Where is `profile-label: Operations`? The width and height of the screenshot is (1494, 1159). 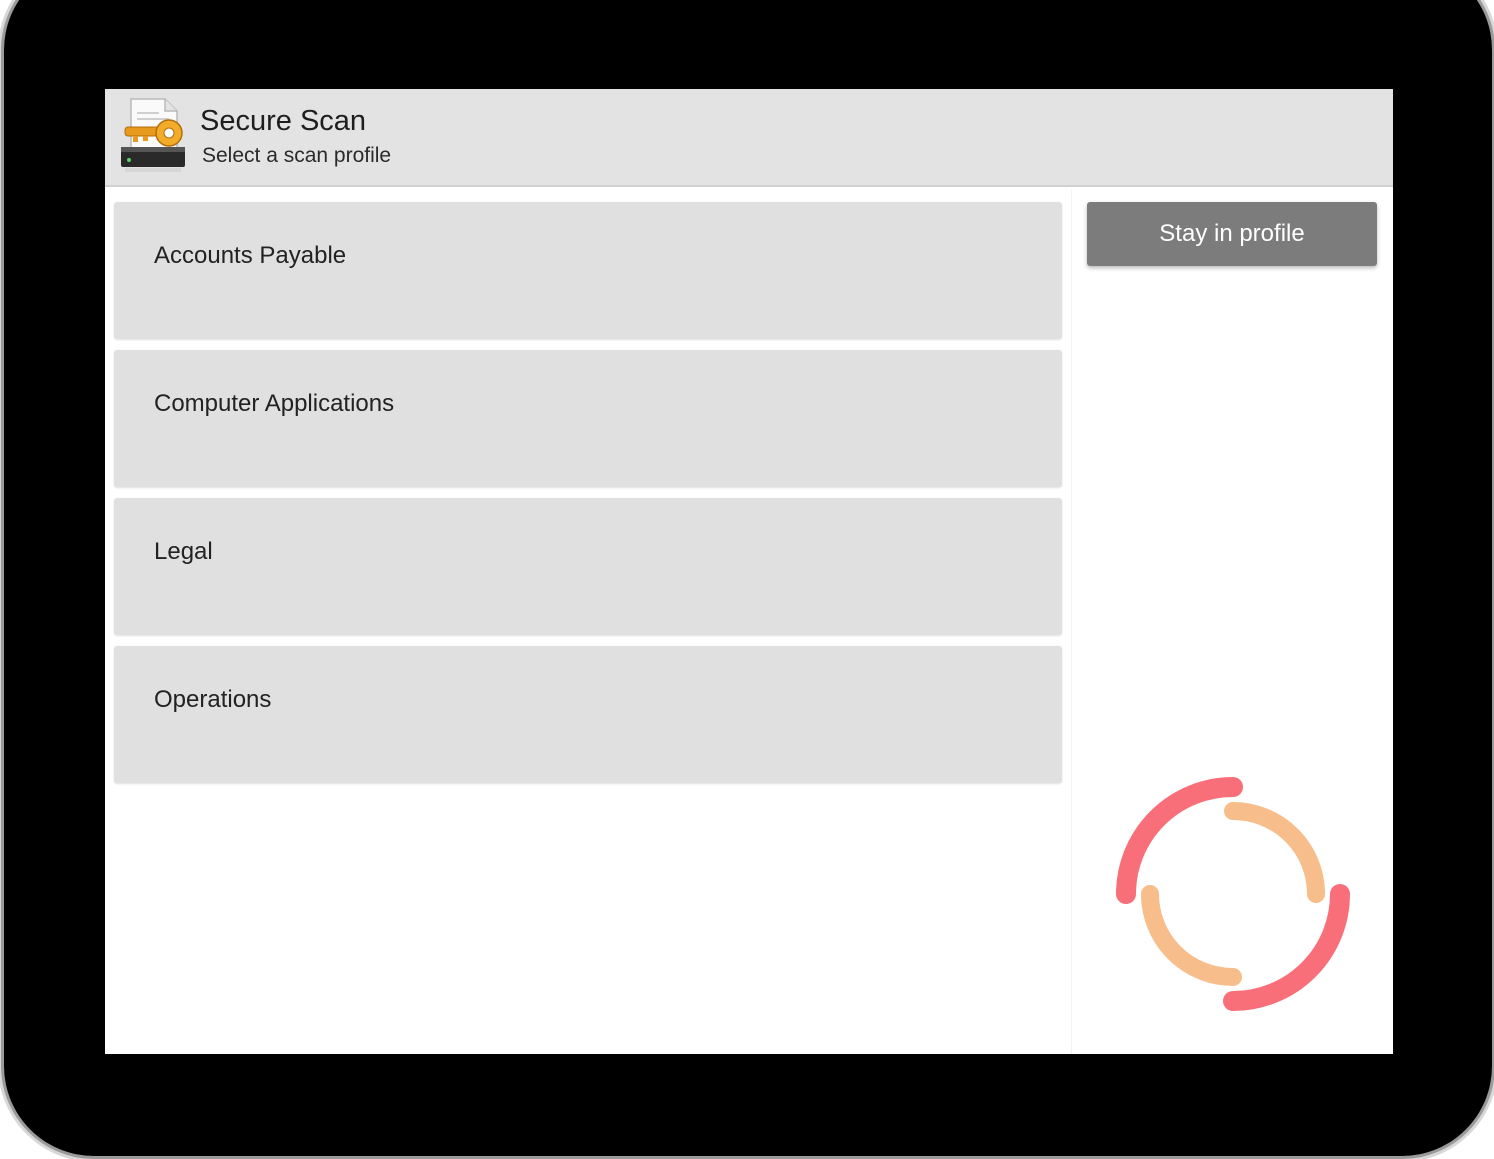 profile-label: Operations is located at coordinates (213, 699).